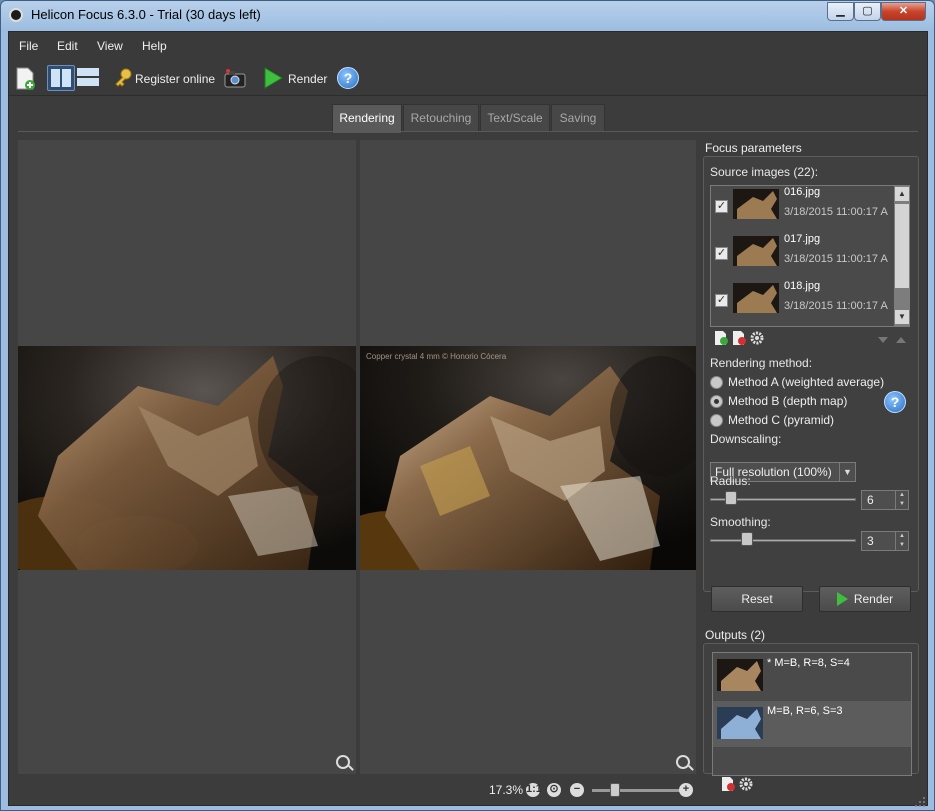  I want to click on source-images-label: Source images (22):, so click(764, 172).